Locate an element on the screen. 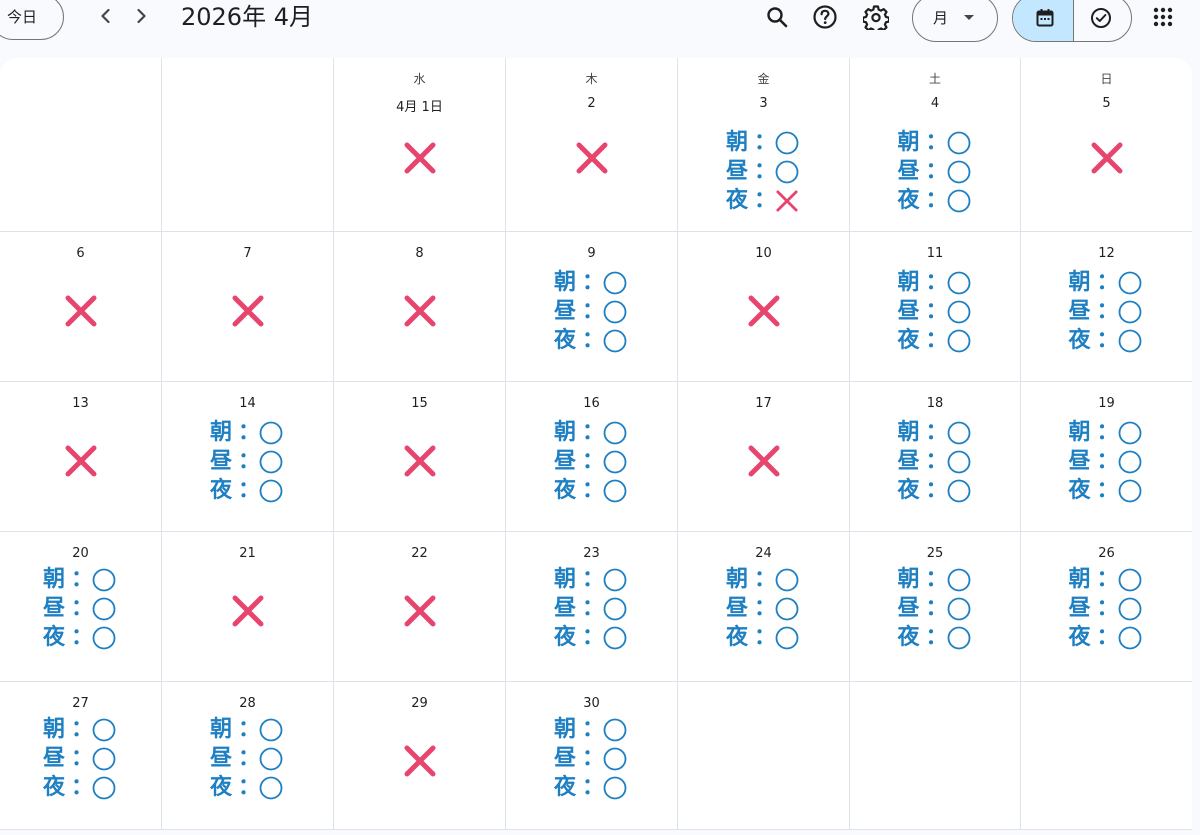 The width and height of the screenshot is (1200, 835). day-cell: 木2 is located at coordinates (592, 145).